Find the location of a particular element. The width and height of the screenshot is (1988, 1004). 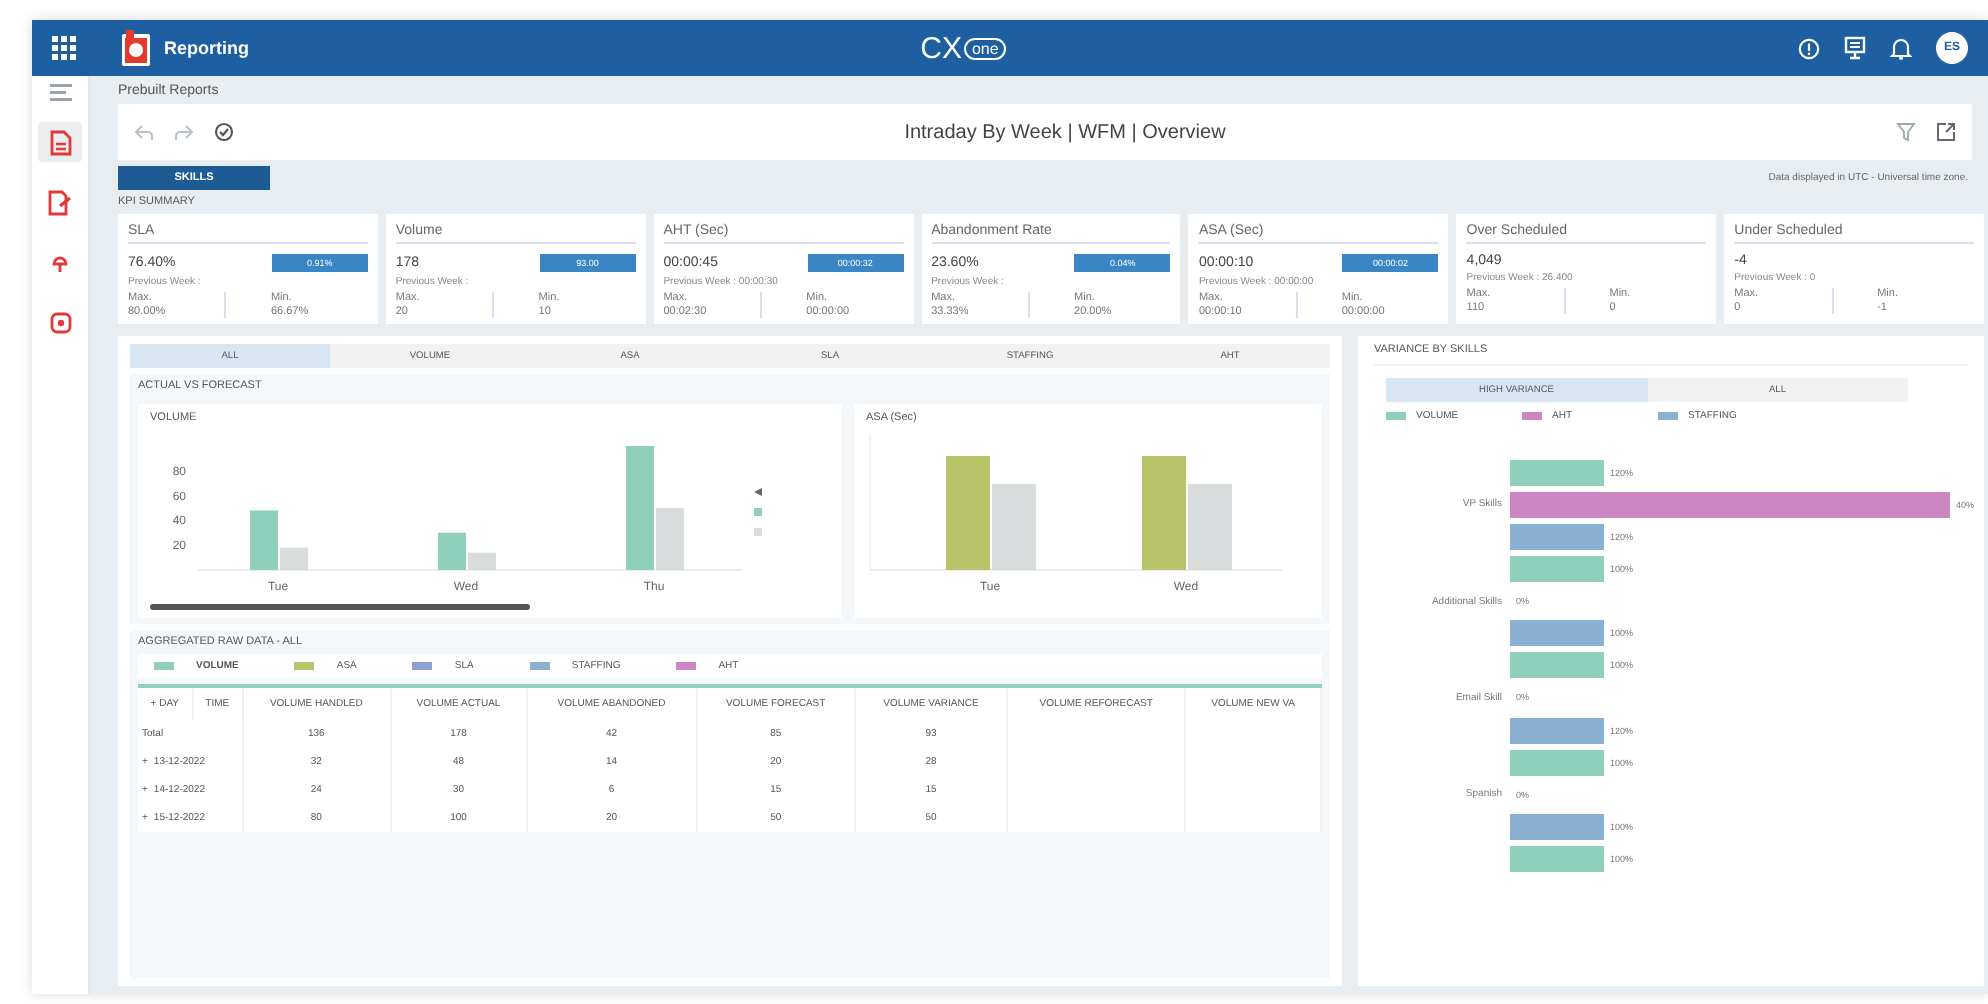

target-icon is located at coordinates (60, 322).